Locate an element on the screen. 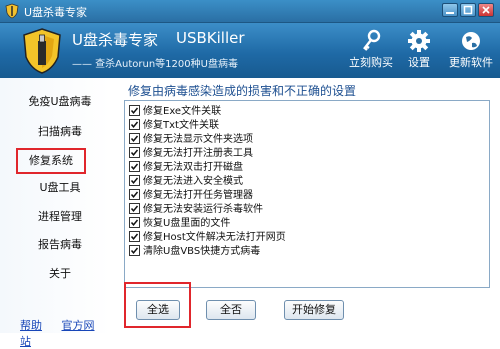 This screenshot has width=500, height=349. close-icon is located at coordinates (486, 10).